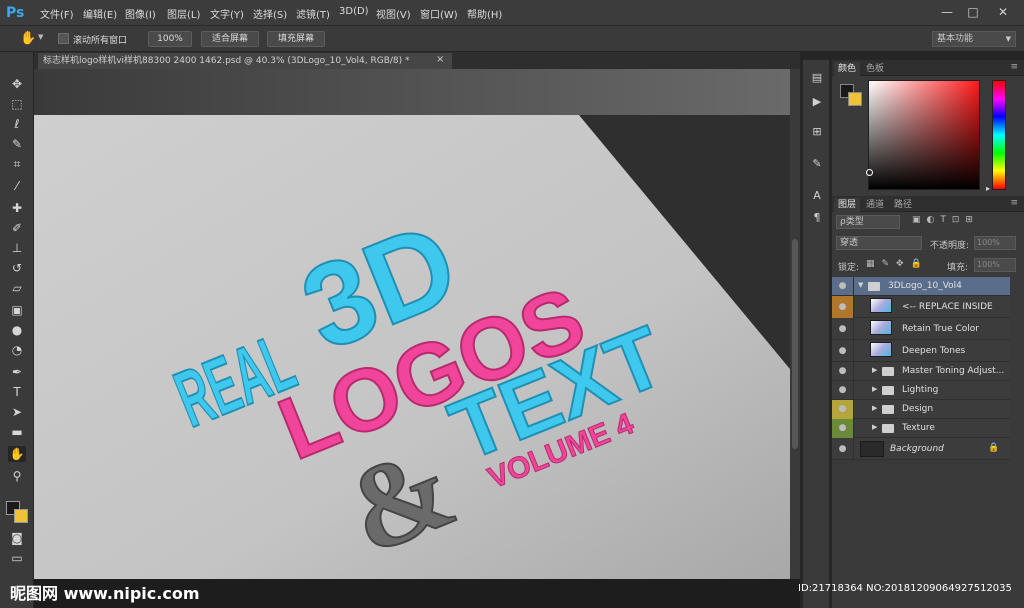  What do you see at coordinates (170, 39) in the screenshot?
I see `zoom-100-button: 100%` at bounding box center [170, 39].